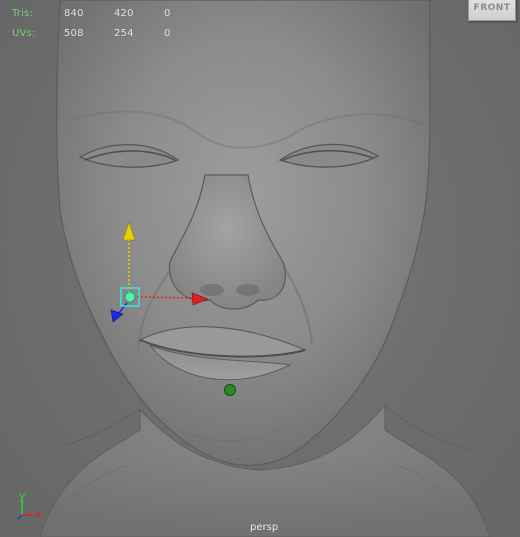  I want to click on viewcube-face-label: FRONT, so click(492, 8).